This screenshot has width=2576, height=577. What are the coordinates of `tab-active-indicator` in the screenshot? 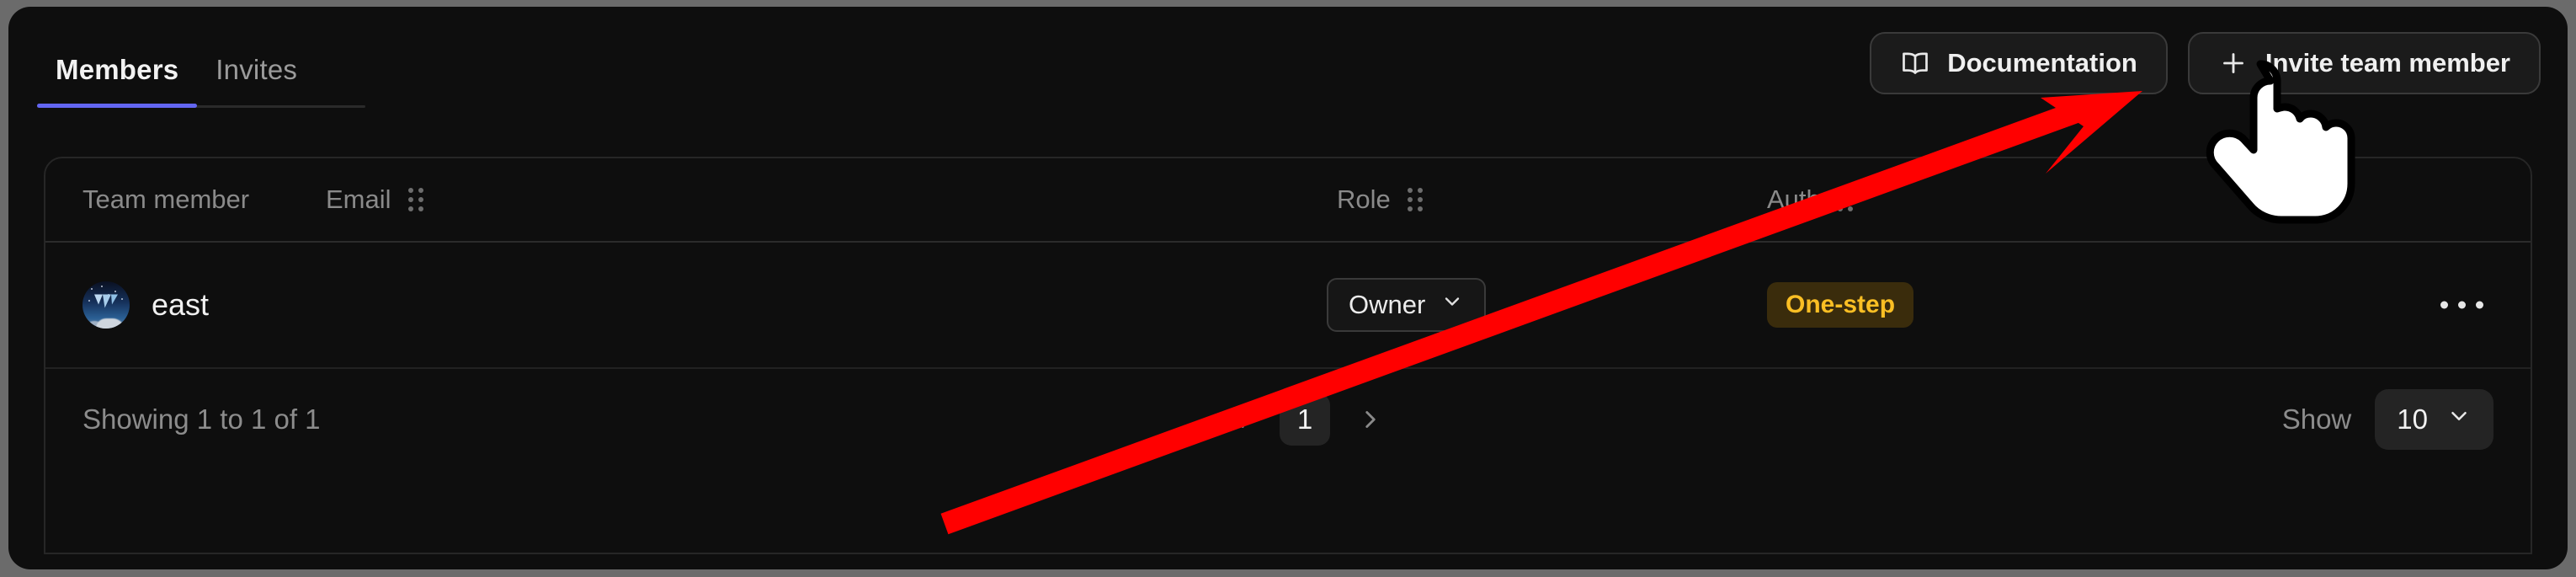 It's located at (117, 106).